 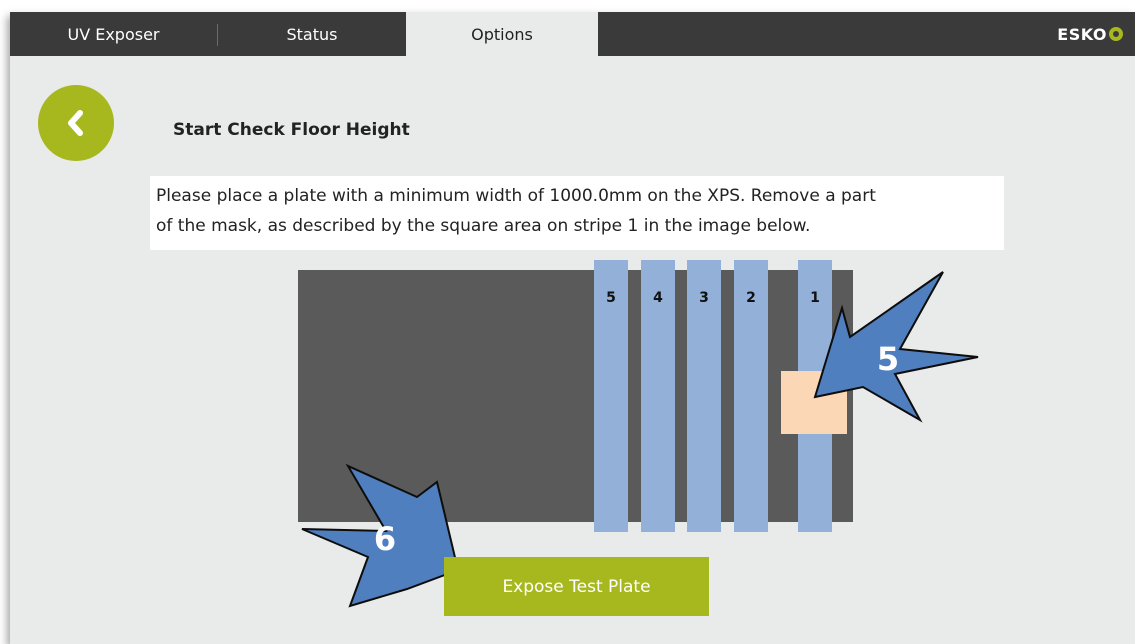 What do you see at coordinates (888, 359) in the screenshot?
I see `callout-5-label: 5` at bounding box center [888, 359].